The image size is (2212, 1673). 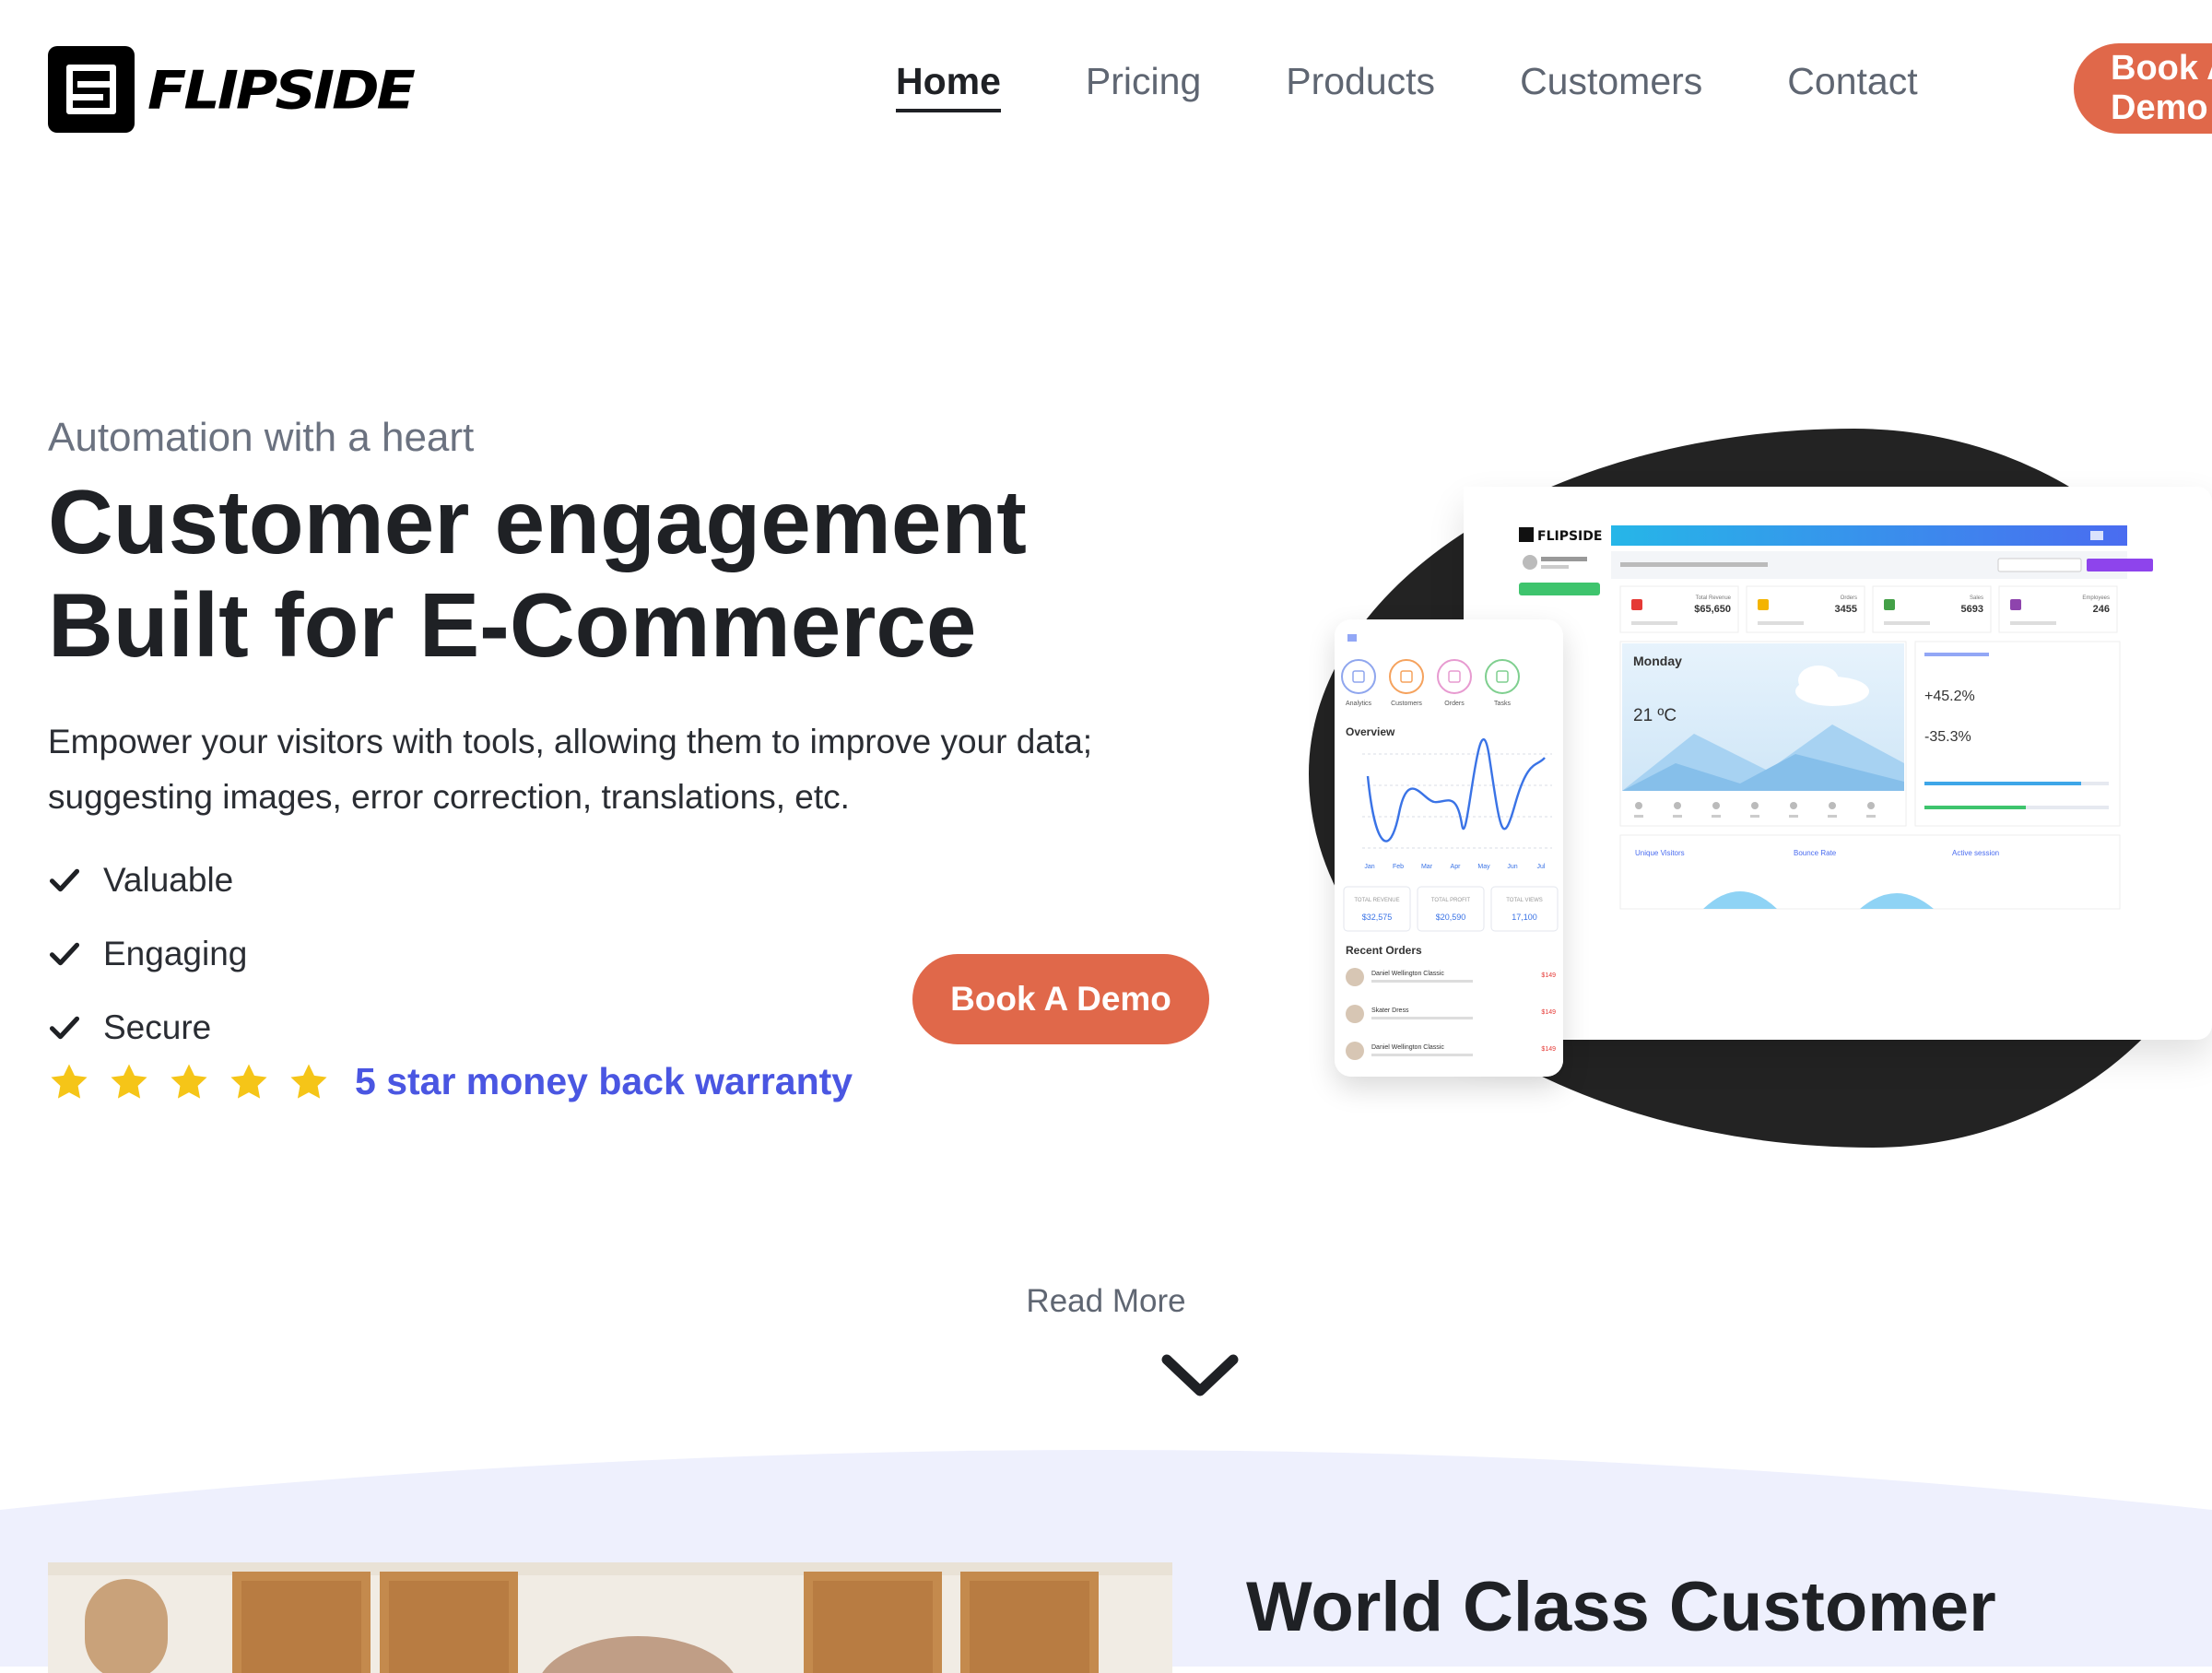 I want to click on logo-mark-icon, so click(x=91, y=90).